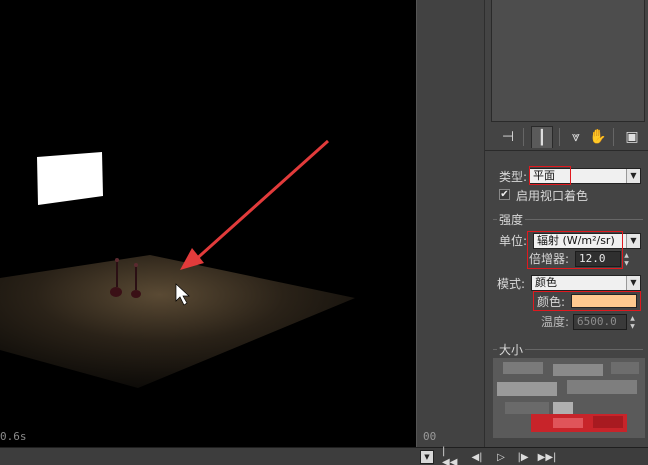 The height and width of the screenshot is (465, 648). I want to click on viewport-shading-label: 启用视口着色, so click(552, 196).